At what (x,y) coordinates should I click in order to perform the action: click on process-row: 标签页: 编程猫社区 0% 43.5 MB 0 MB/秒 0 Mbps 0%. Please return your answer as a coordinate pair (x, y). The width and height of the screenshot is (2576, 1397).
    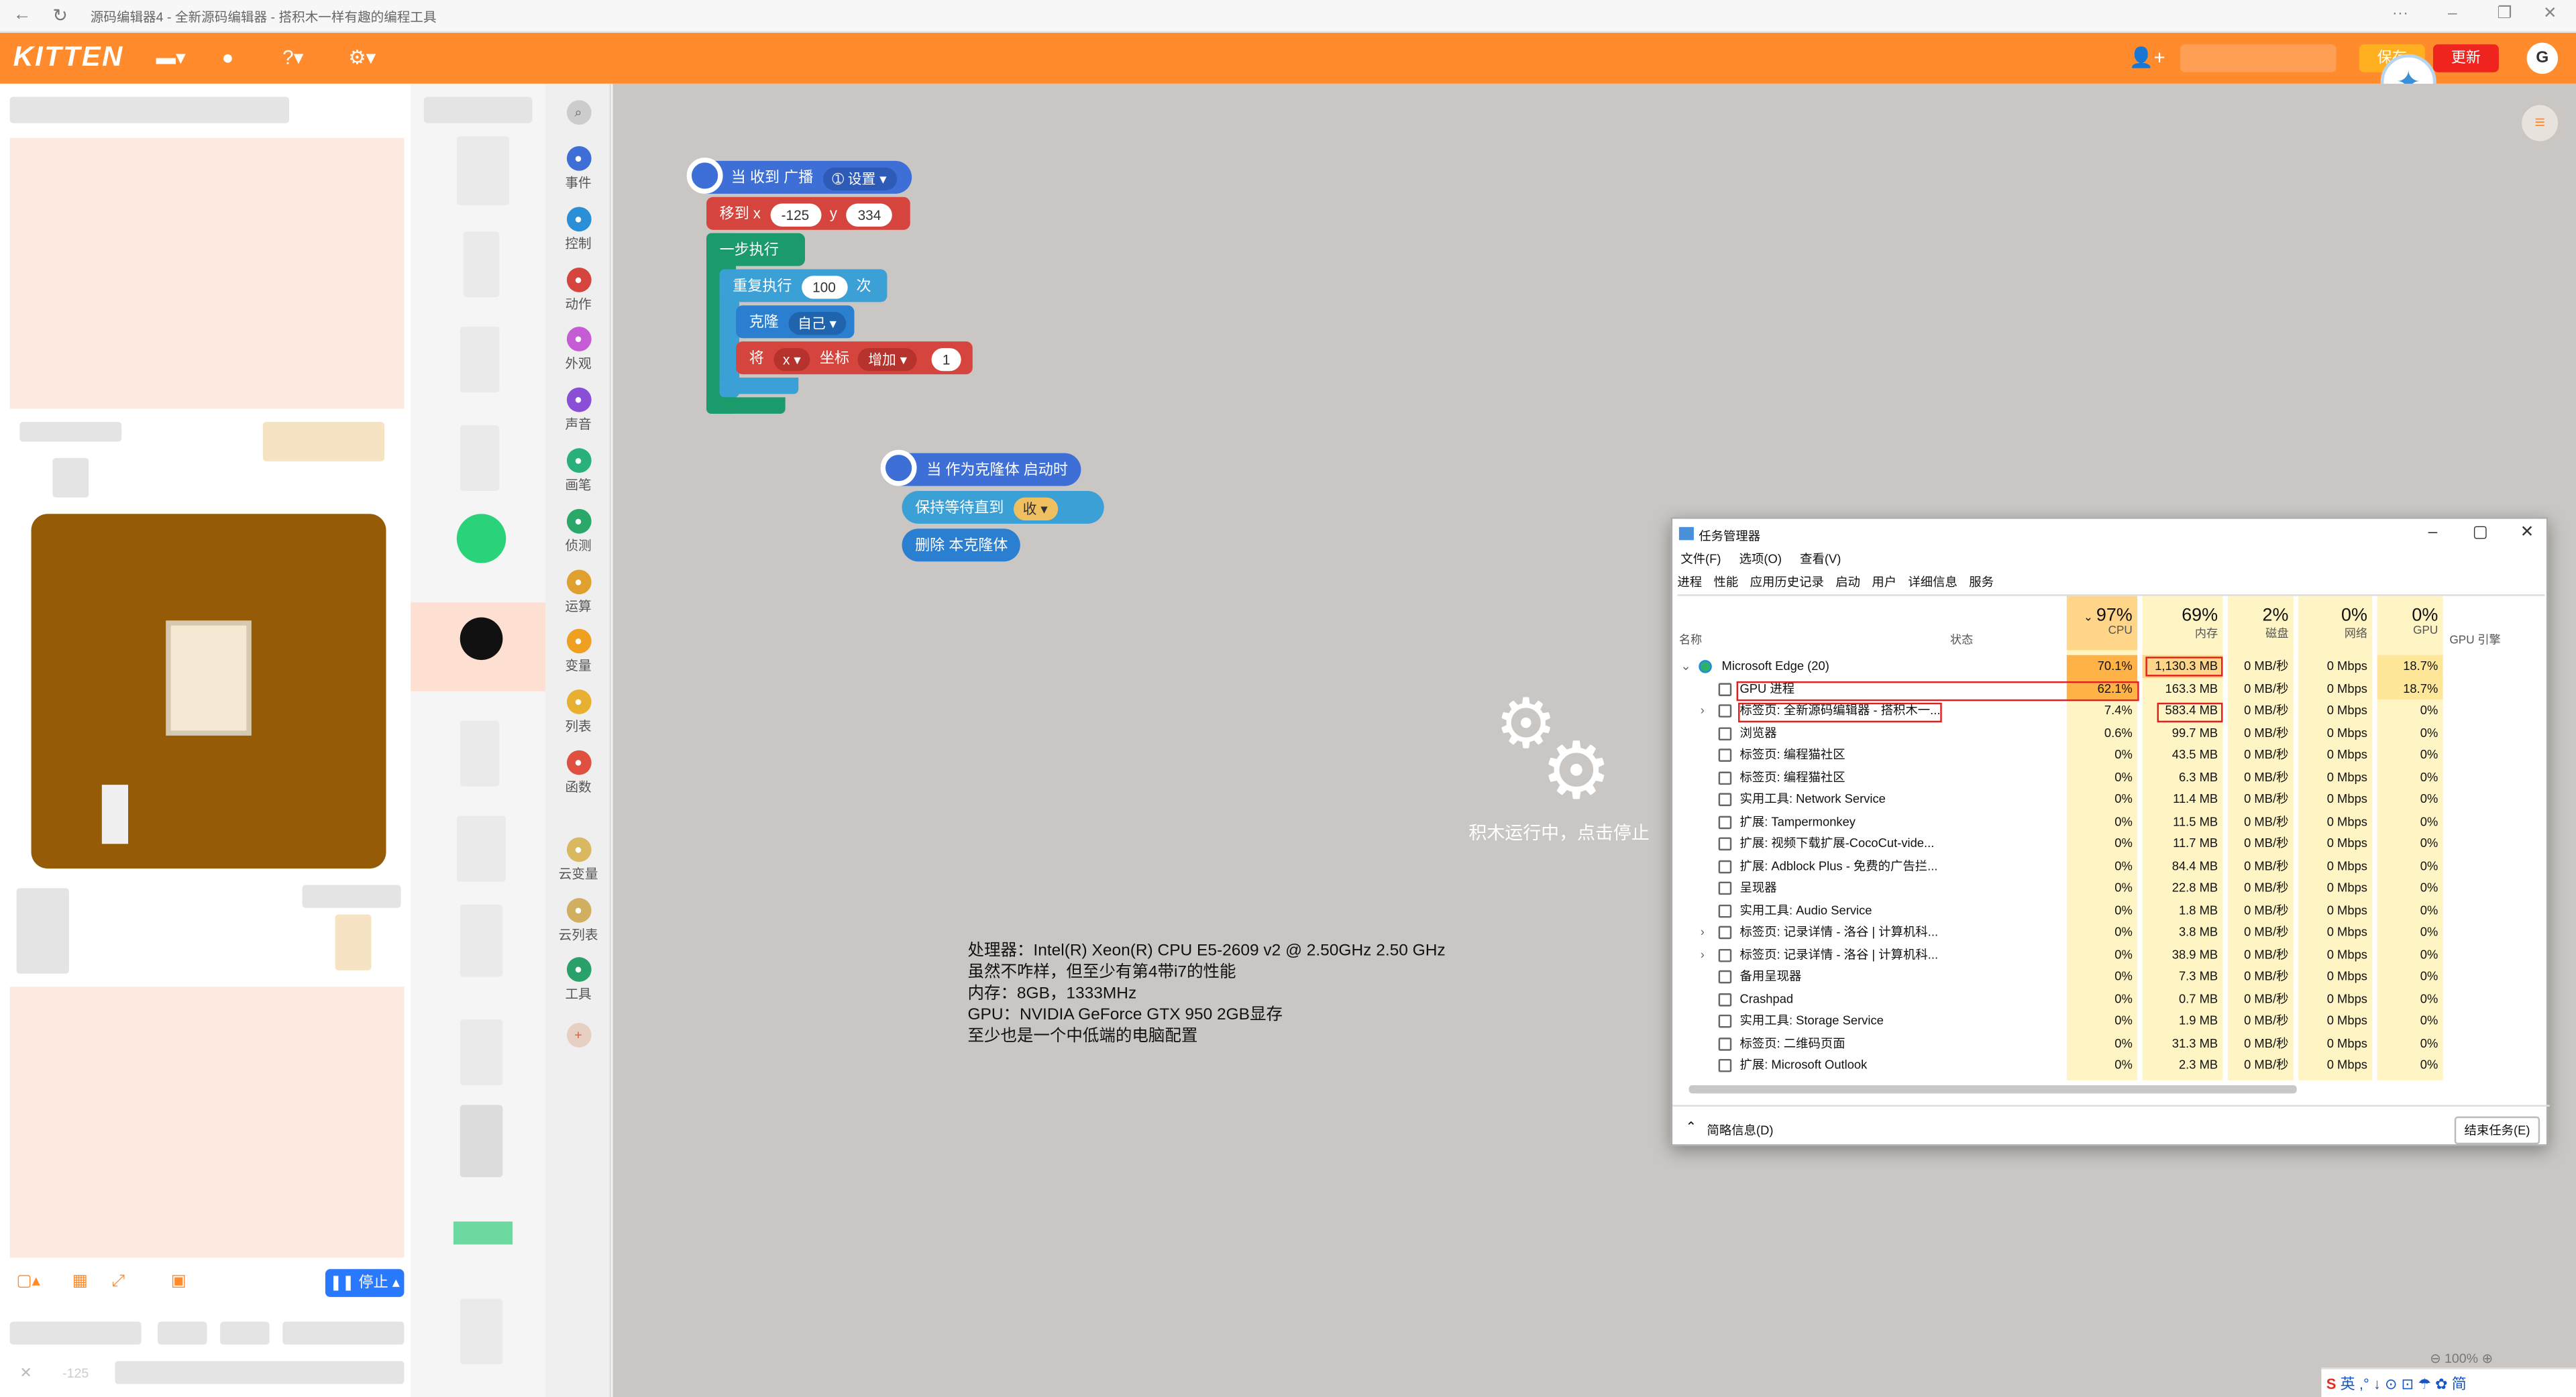
    Looking at the image, I should click on (2111, 755).